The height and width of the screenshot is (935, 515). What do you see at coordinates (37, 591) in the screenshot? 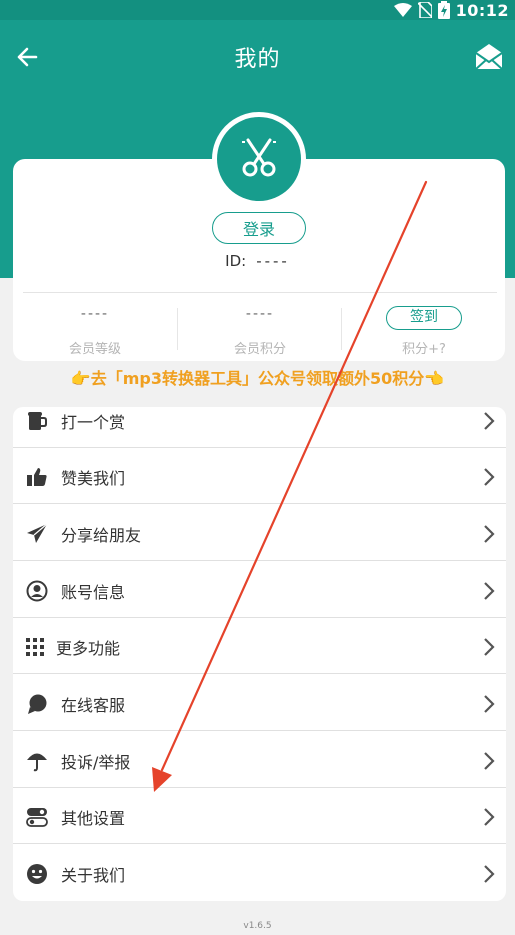
I see `user-circle-icon` at bounding box center [37, 591].